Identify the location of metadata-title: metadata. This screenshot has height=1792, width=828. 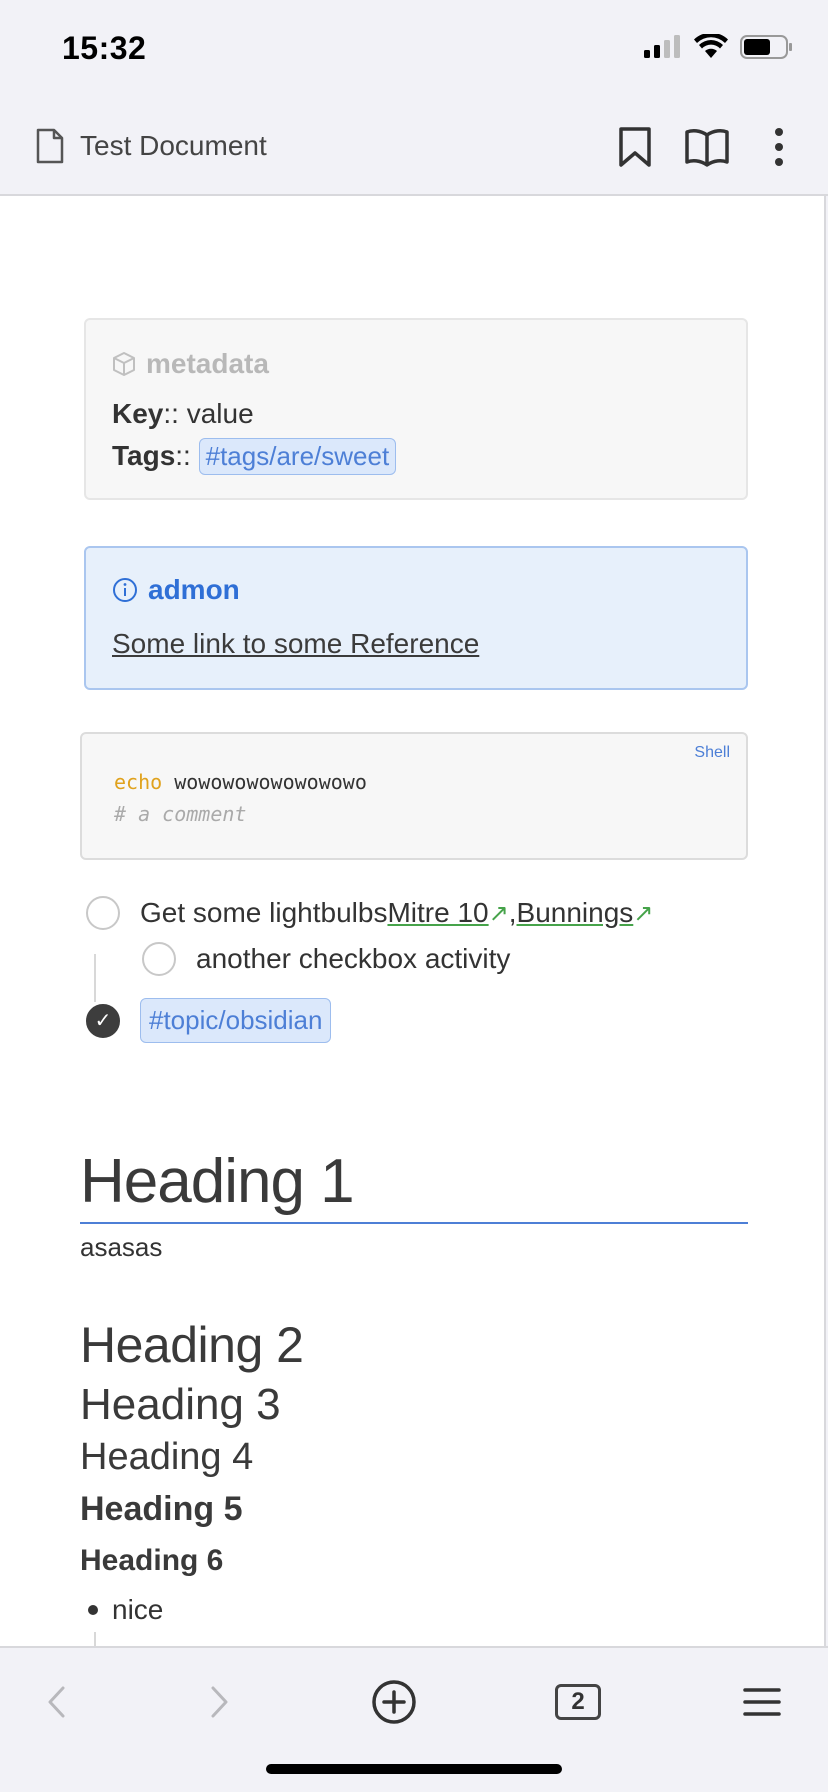
(190, 364).